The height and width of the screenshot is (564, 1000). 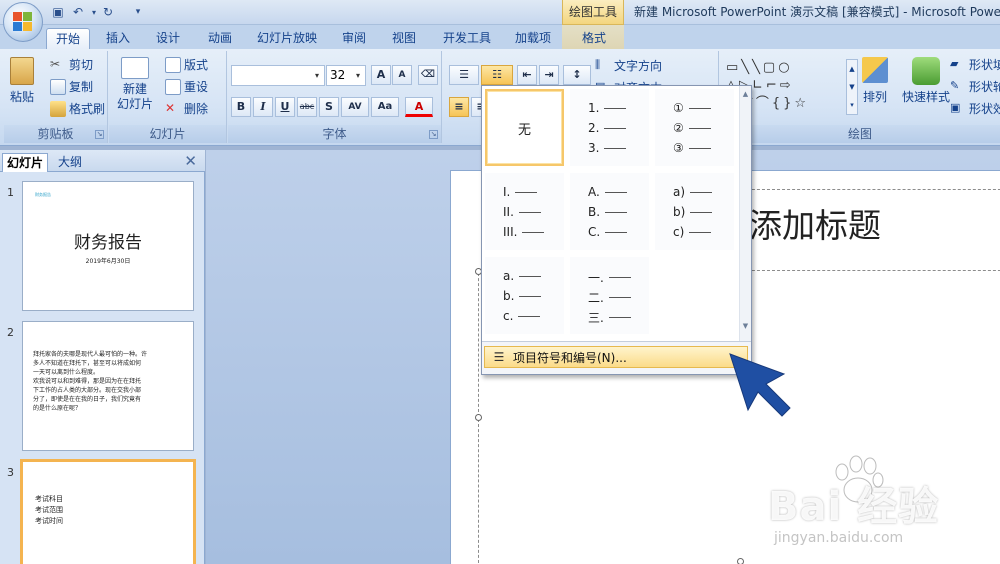 What do you see at coordinates (81, 65) in the screenshot?
I see `cut-label: 剪切` at bounding box center [81, 65].